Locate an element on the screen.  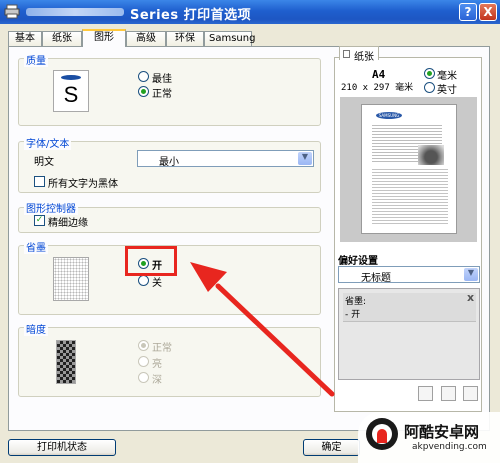
watermark-site-url: akpvending.com is located at coordinates (449, 447).